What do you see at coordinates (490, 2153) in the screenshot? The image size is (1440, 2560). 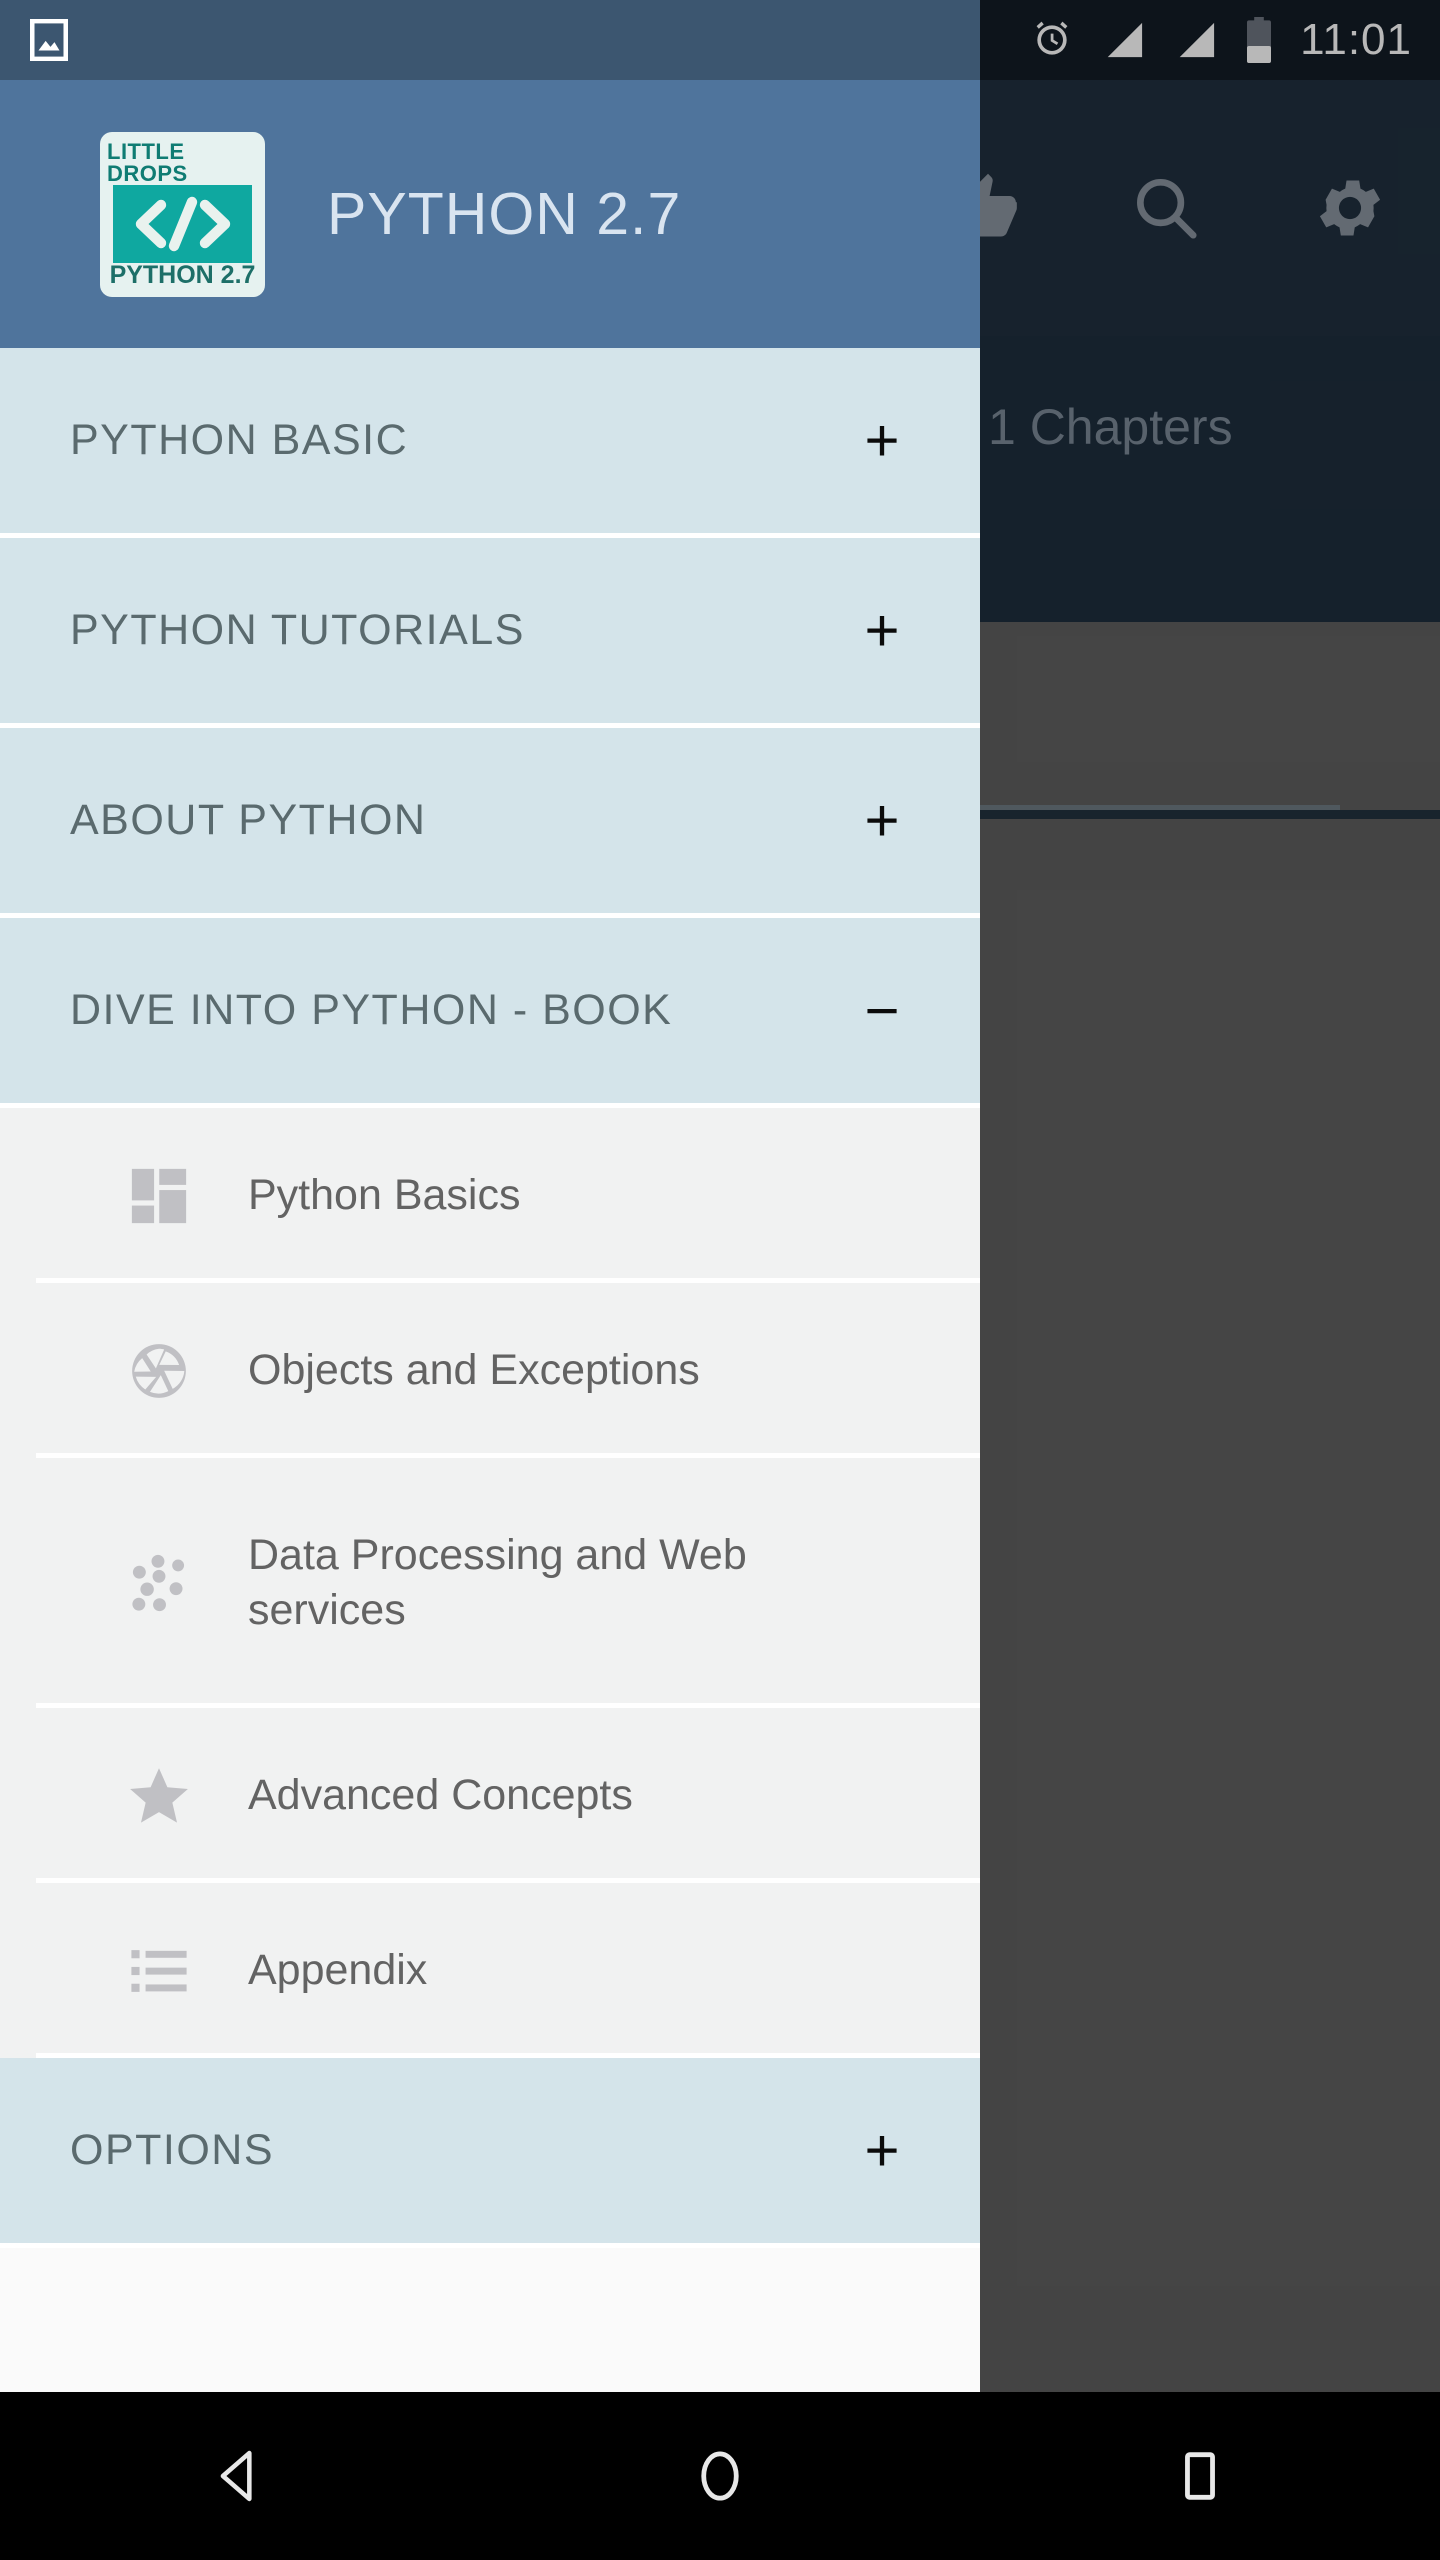 I see `drawer-group-options: OPTIONS +` at bounding box center [490, 2153].